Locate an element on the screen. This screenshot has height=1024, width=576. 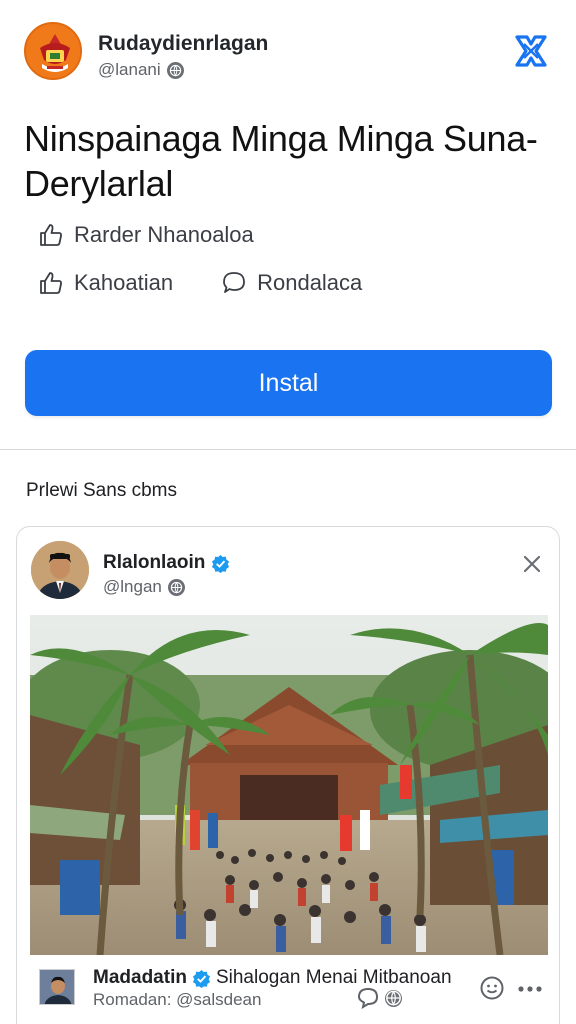
emblem-logo-icon is located at coordinates (53, 51).